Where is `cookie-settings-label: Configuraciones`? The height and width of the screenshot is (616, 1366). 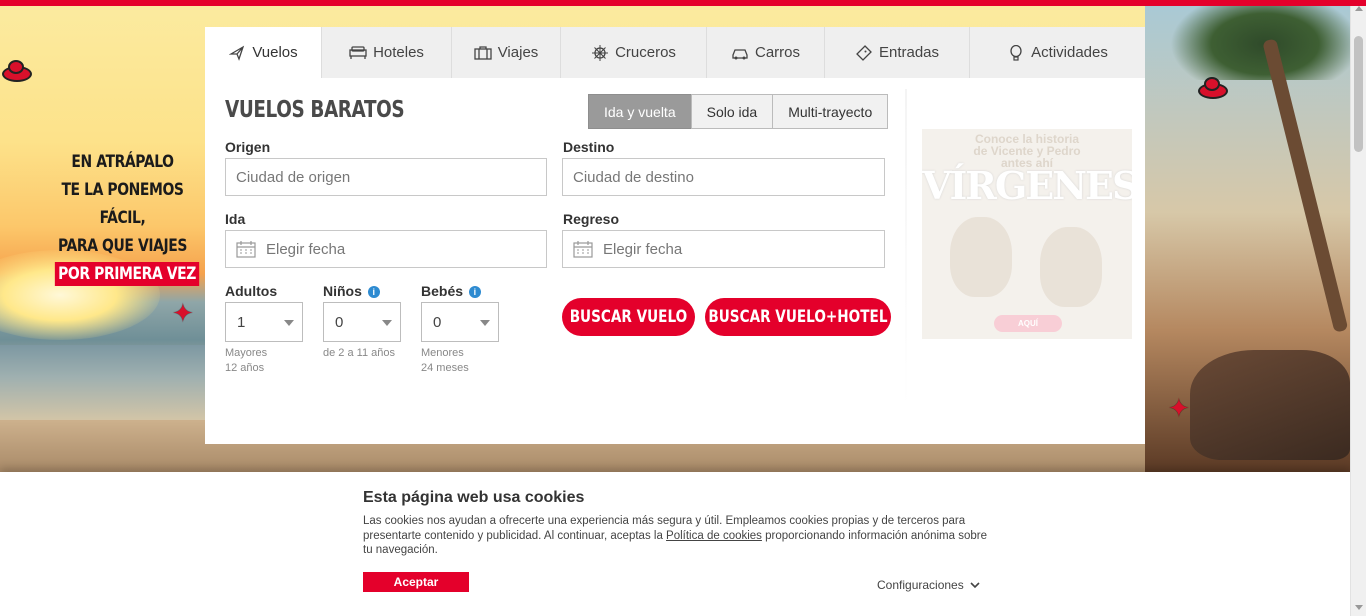 cookie-settings-label: Configuraciones is located at coordinates (920, 585).